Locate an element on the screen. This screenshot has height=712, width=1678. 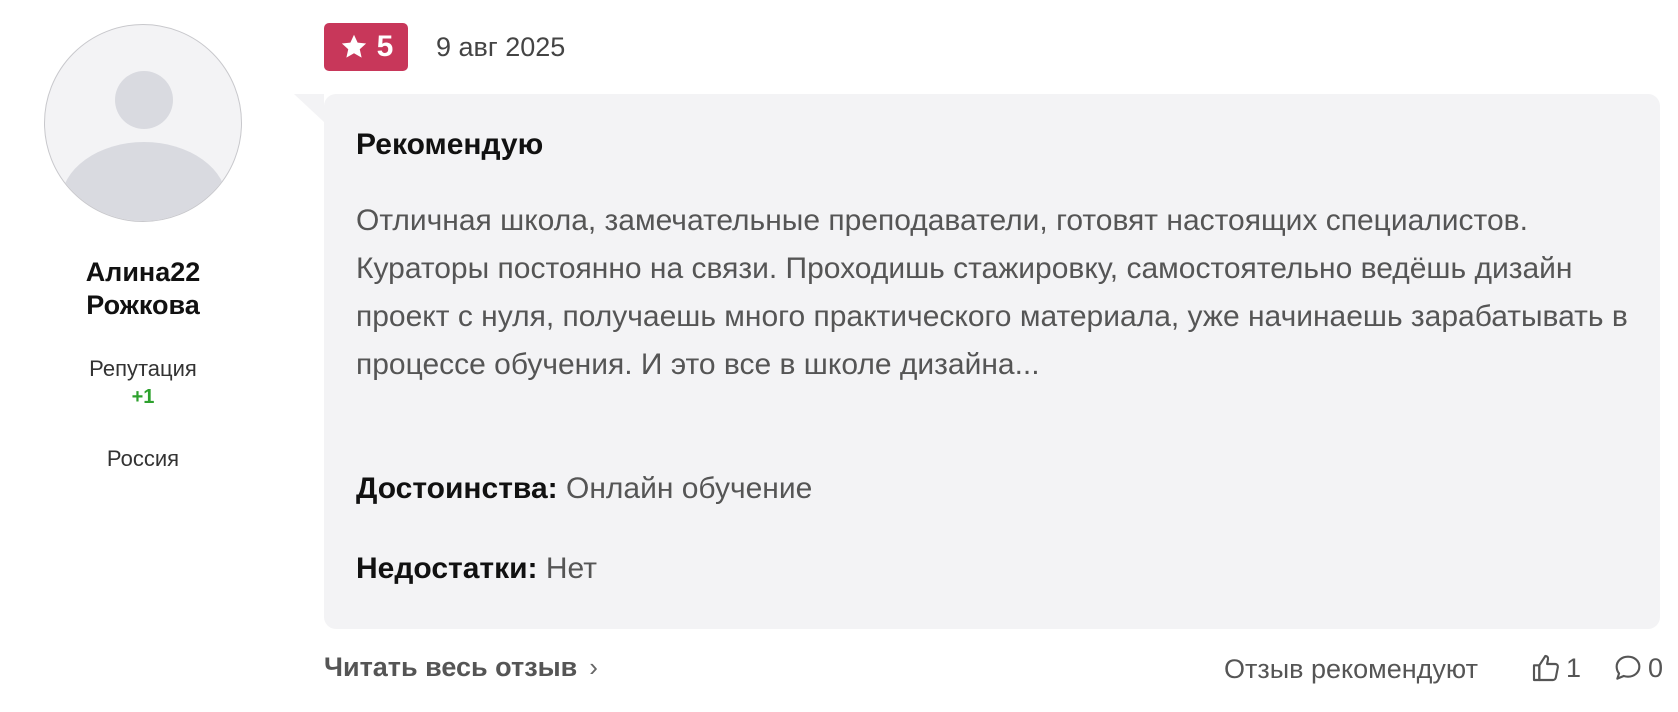
comment-count: 0 is located at coordinates (1656, 667).